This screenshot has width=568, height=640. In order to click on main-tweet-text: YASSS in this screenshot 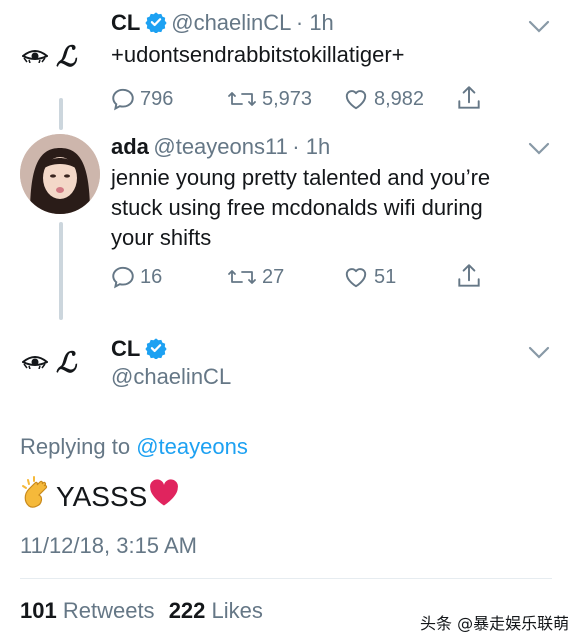, I will do `click(99, 496)`.